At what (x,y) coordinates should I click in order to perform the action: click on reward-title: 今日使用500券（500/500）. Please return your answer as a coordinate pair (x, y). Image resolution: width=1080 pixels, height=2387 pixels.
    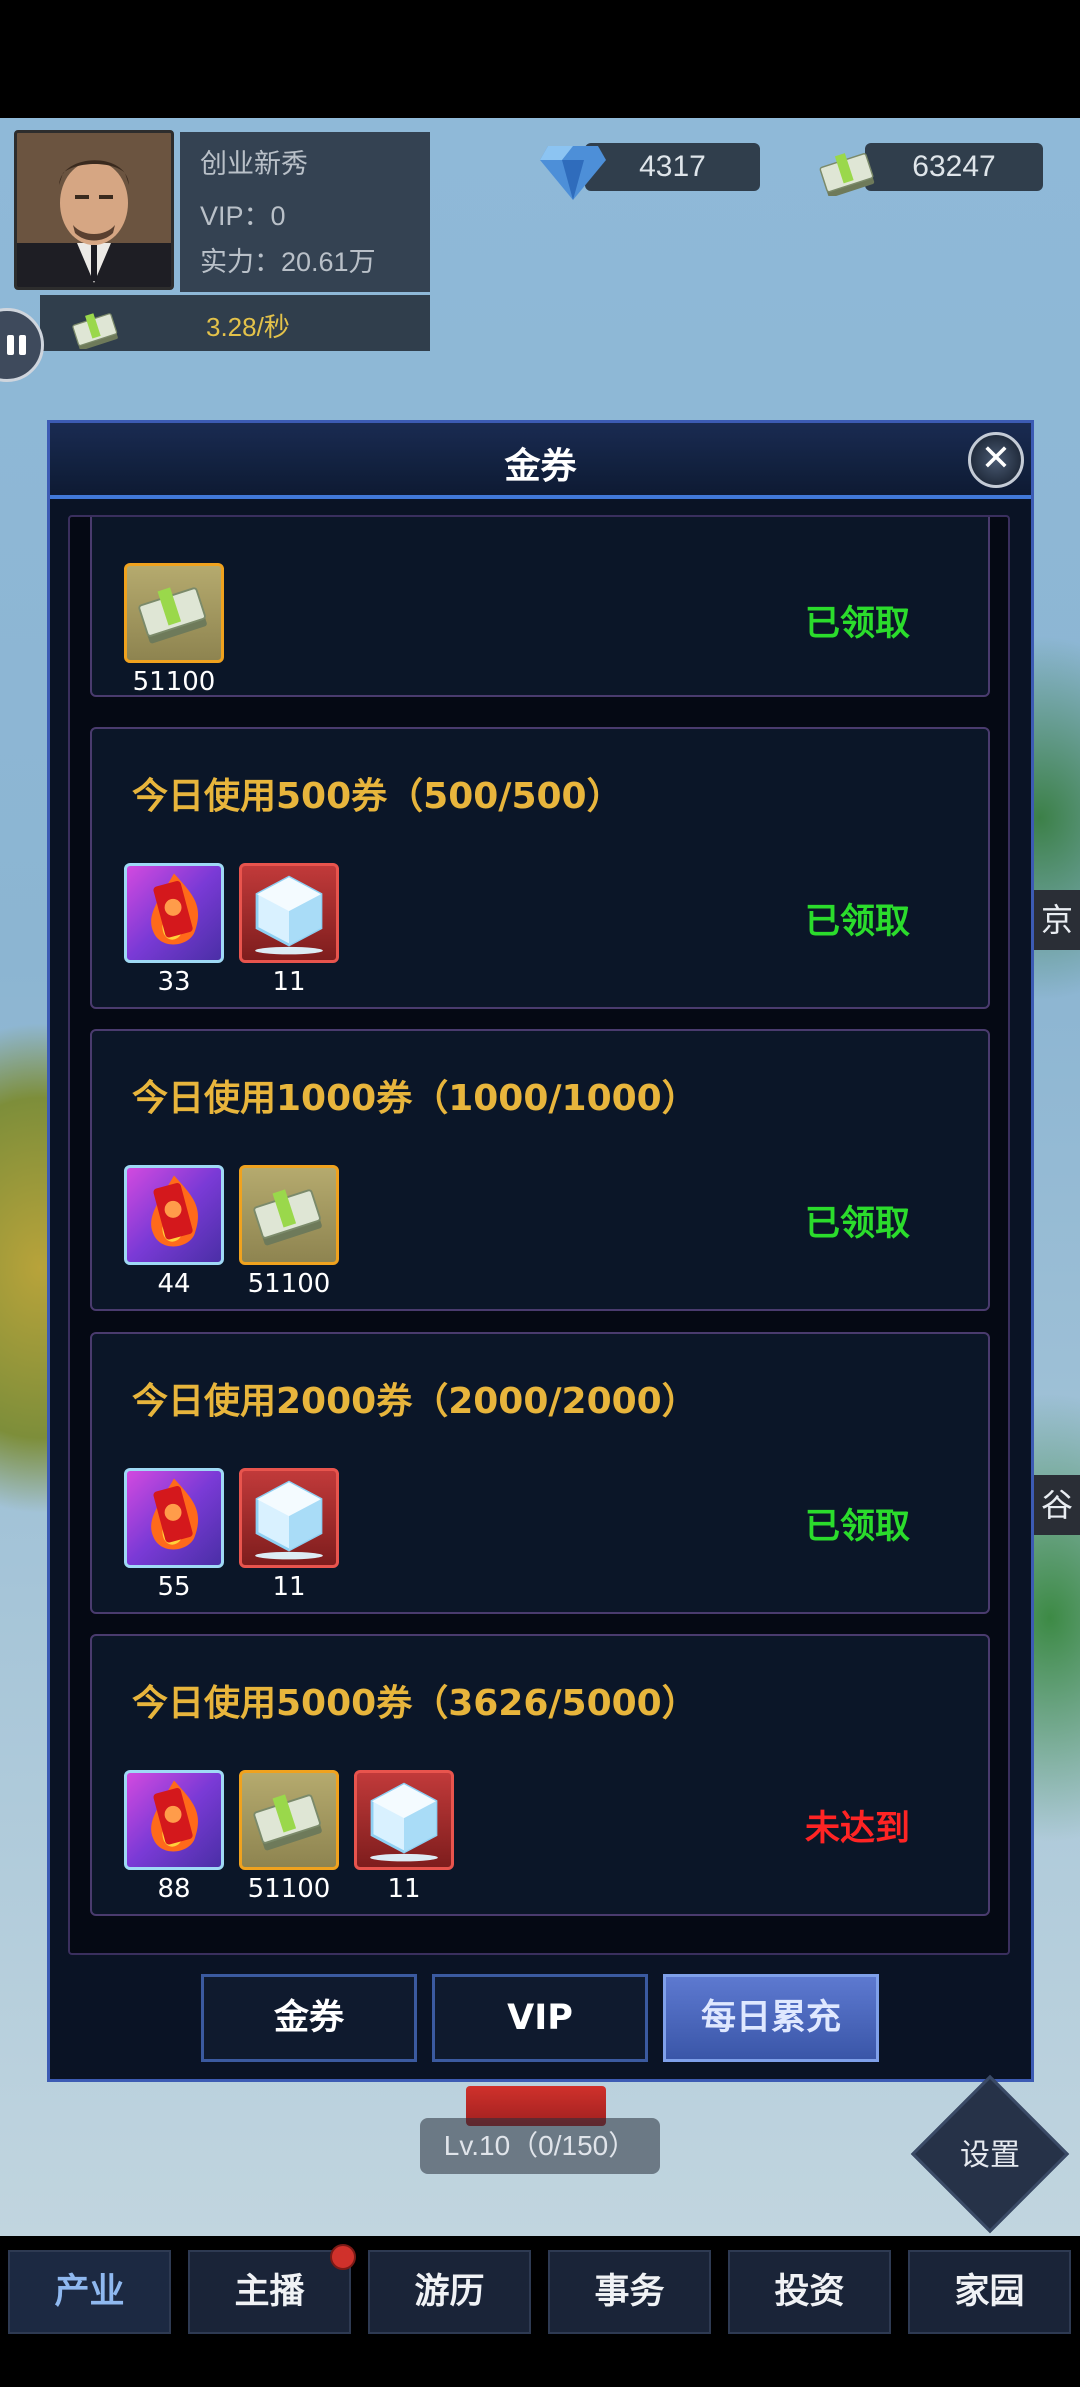
    Looking at the image, I should click on (377, 796).